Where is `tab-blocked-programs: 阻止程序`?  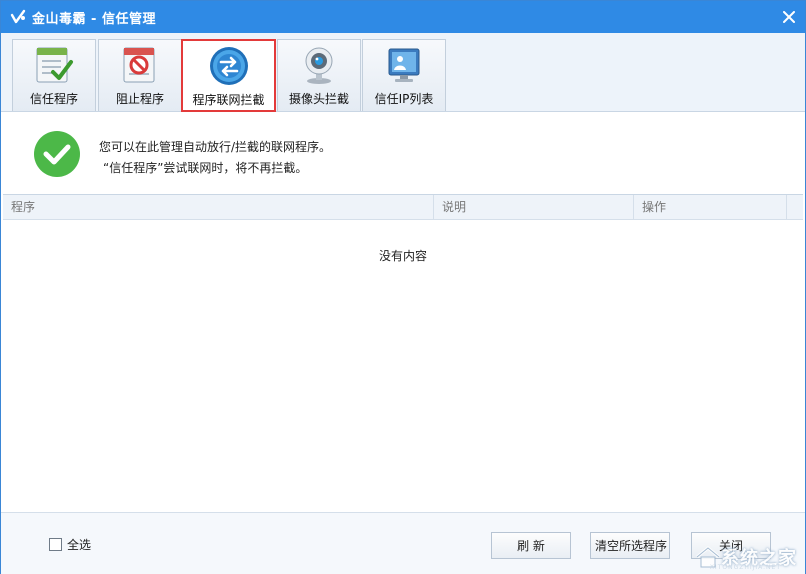 tab-blocked-programs: 阻止程序 is located at coordinates (140, 75).